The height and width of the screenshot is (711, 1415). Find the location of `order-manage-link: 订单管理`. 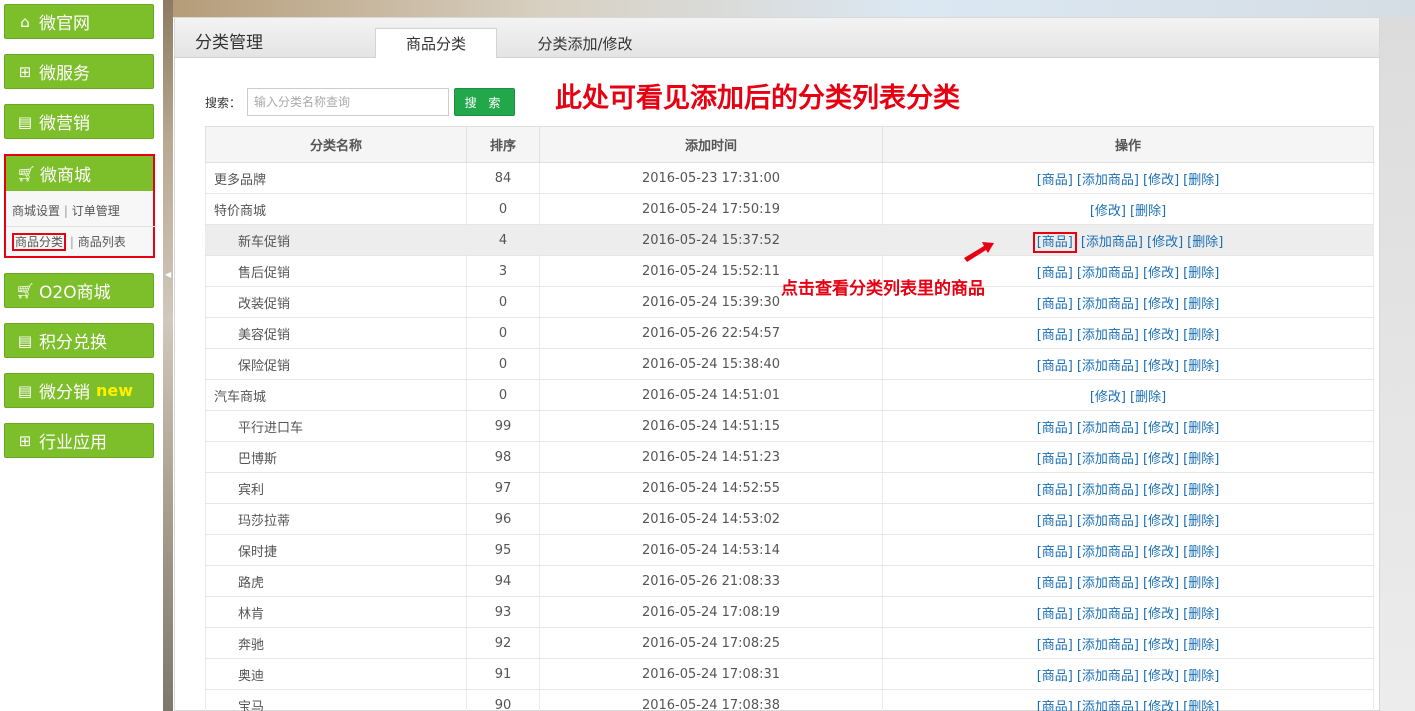

order-manage-link: 订单管理 is located at coordinates (96, 211).